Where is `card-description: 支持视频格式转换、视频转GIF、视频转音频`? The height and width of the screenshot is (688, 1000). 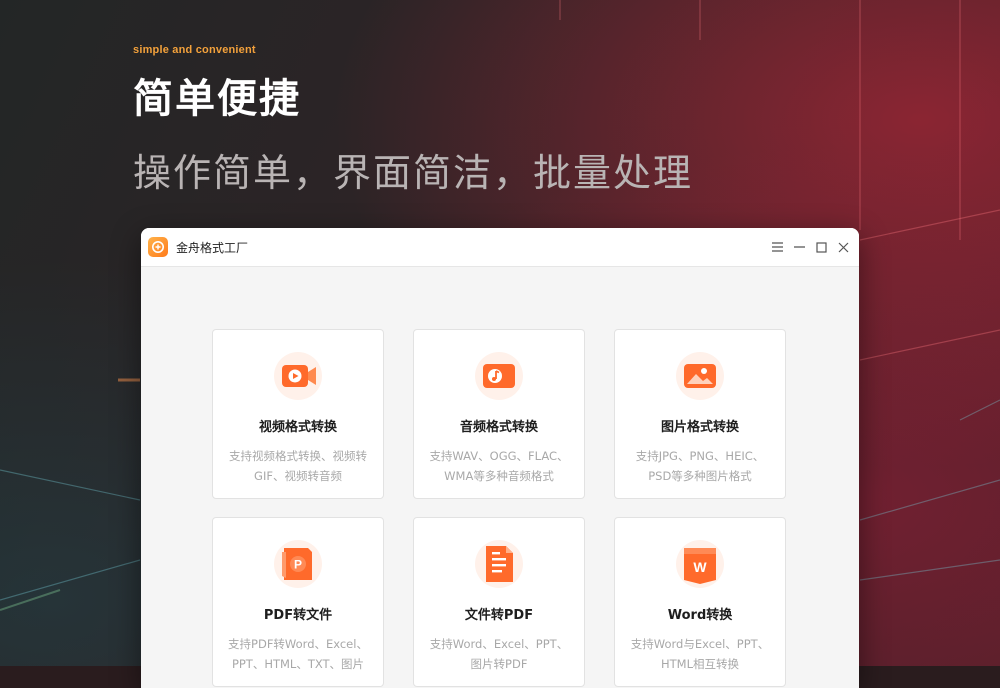 card-description: 支持视频格式转换、视频转GIF、视频转音频 is located at coordinates (298, 466).